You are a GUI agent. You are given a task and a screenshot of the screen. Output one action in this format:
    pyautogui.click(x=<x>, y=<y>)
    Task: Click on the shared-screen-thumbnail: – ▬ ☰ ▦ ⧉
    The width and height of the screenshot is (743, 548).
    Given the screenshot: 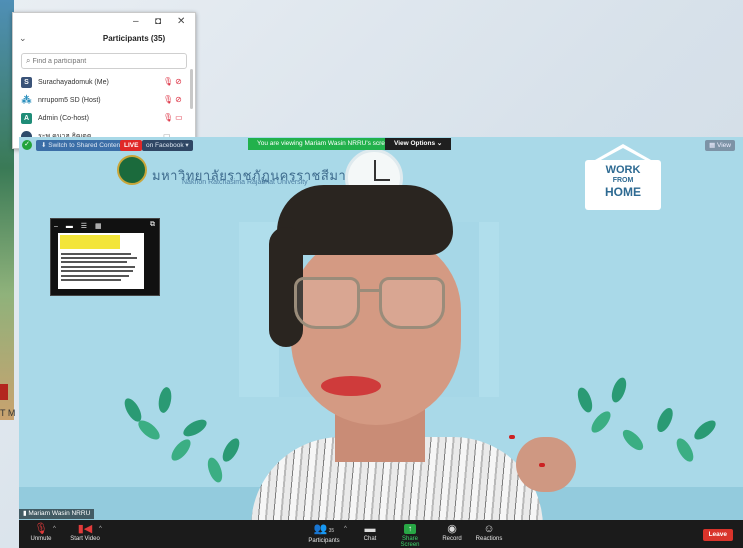 What is the action you would take?
    pyautogui.click(x=105, y=257)
    